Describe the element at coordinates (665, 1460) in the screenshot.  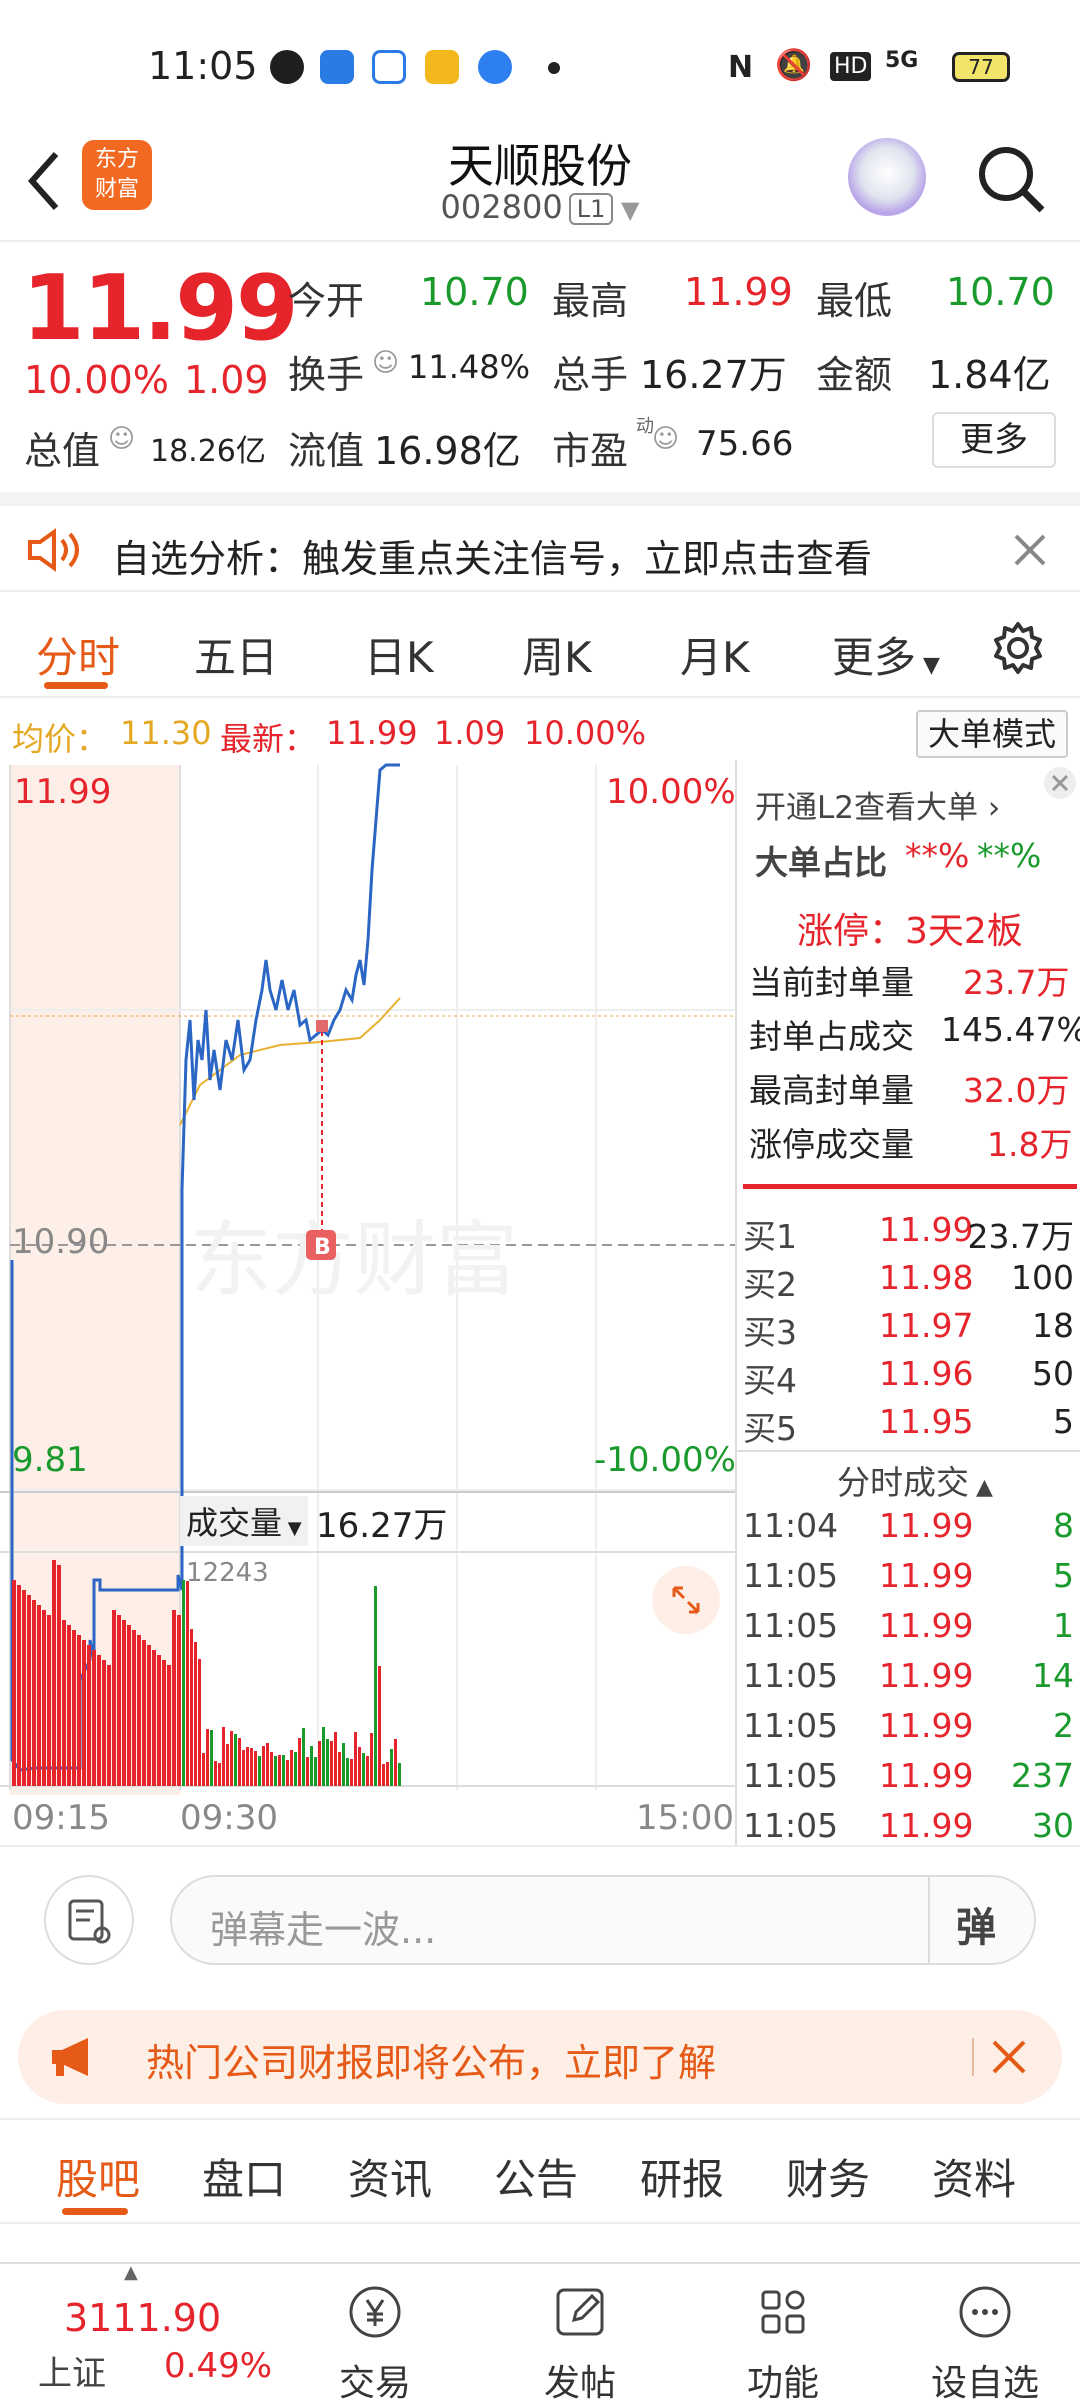
I see `bottom-pct-label: -10.00%` at that location.